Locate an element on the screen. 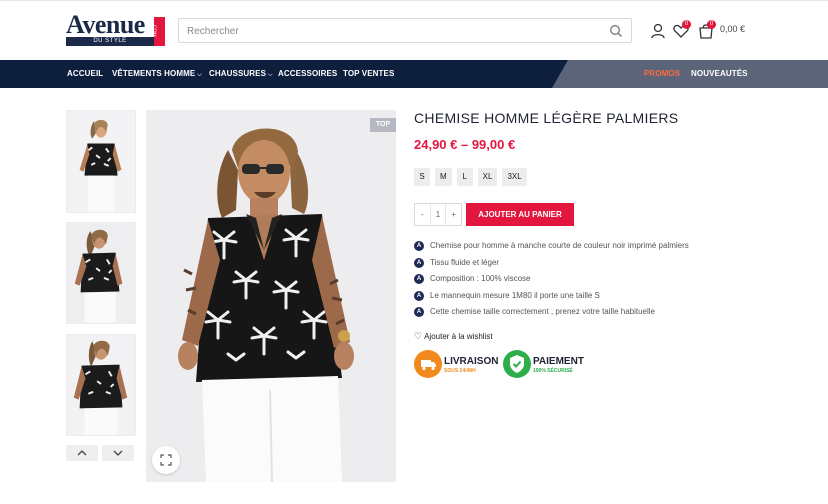  payment-badge: PAIEMENT 100% SÉCURISÉ is located at coordinates (543, 366).